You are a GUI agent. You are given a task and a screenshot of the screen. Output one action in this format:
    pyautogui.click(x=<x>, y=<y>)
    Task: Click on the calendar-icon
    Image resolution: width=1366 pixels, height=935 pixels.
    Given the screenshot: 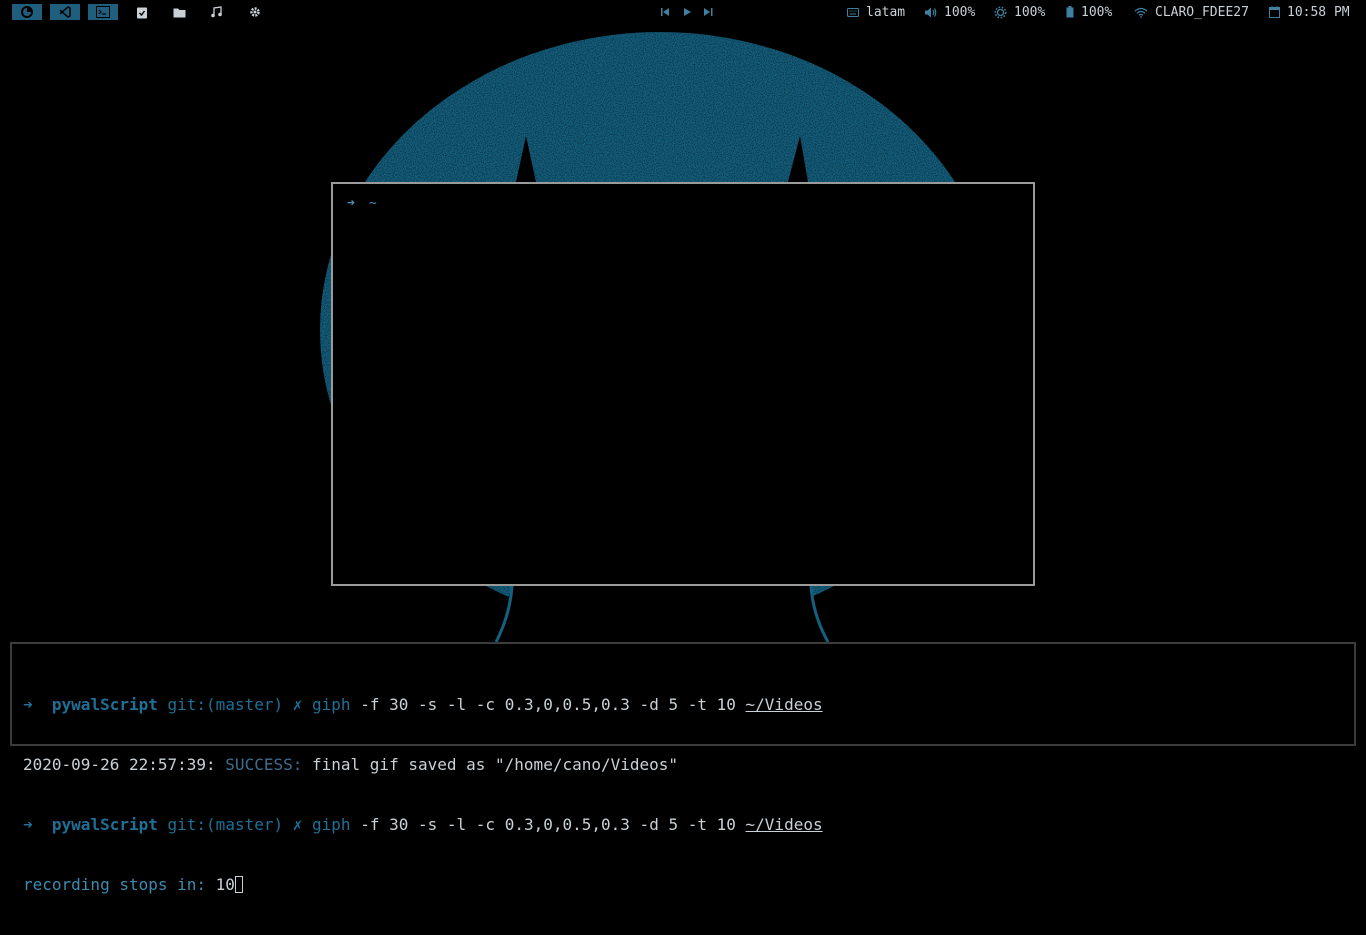 What is the action you would take?
    pyautogui.click(x=1274, y=12)
    